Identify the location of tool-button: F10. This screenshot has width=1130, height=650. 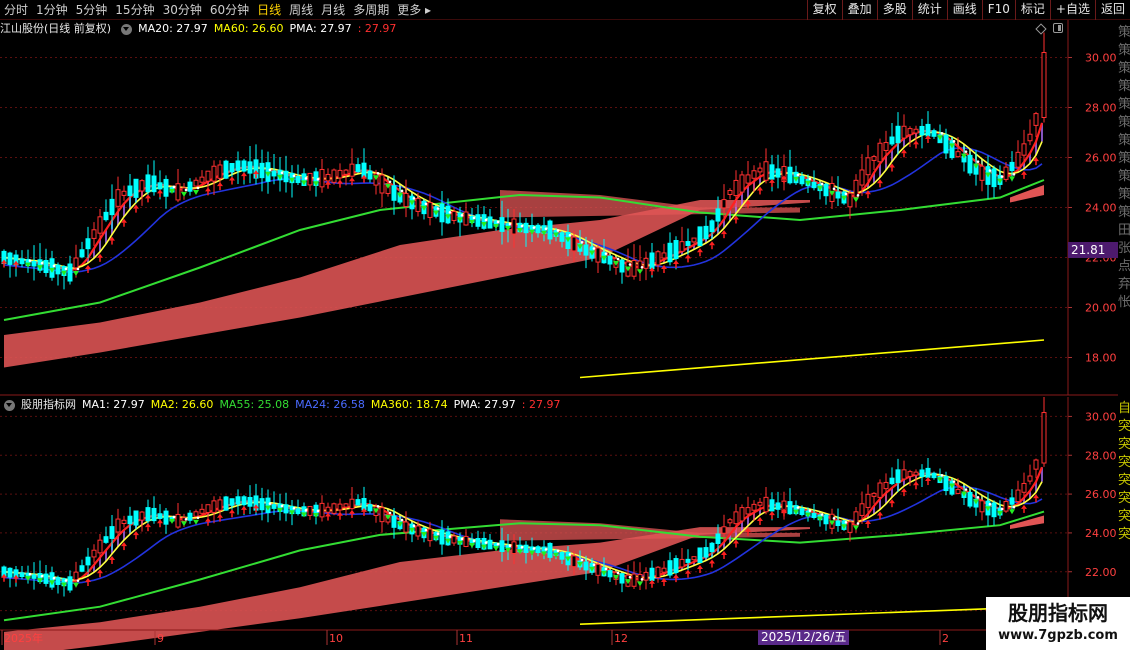
(998, 10).